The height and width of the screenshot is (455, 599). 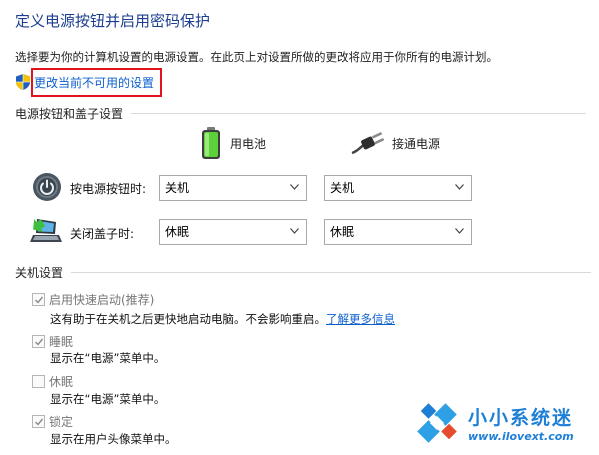 What do you see at coordinates (521, 436) in the screenshot?
I see `watermark-url: www.ilovext.com` at bounding box center [521, 436].